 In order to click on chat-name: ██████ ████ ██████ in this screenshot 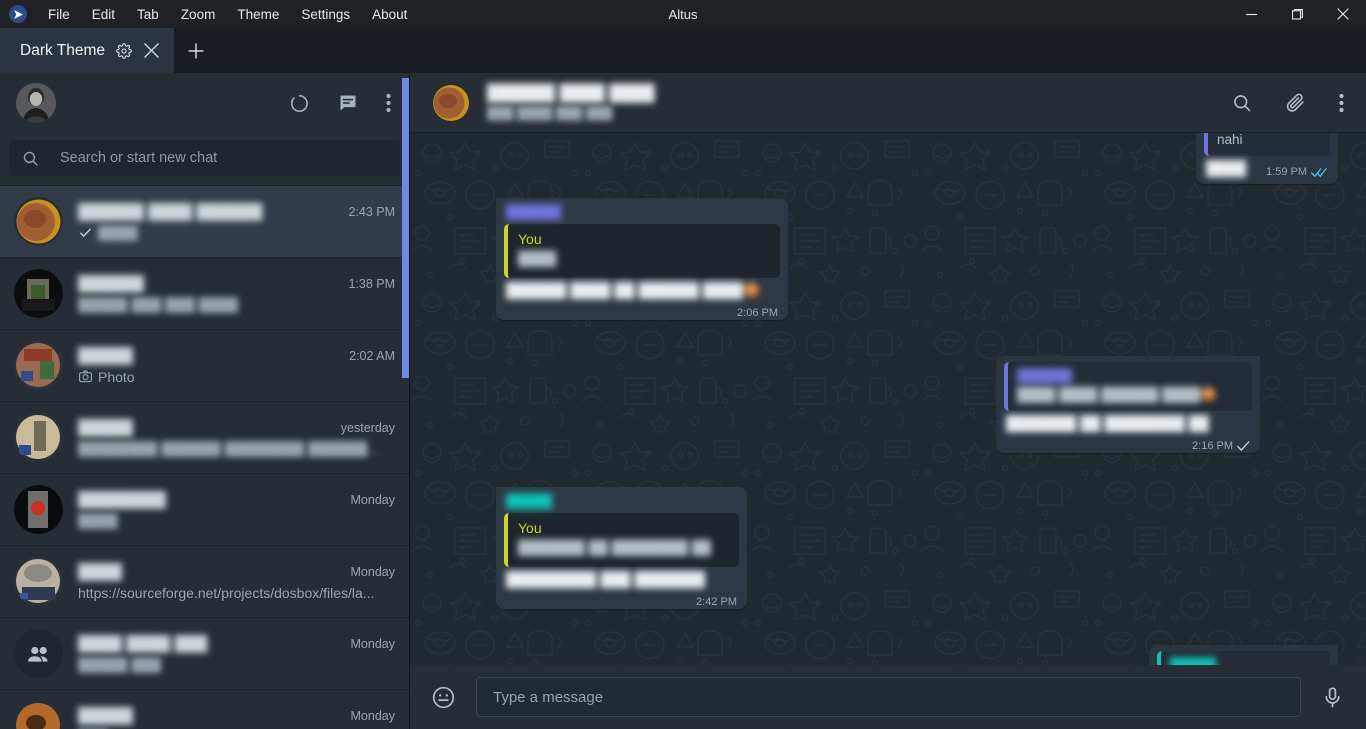, I will do `click(170, 211)`.